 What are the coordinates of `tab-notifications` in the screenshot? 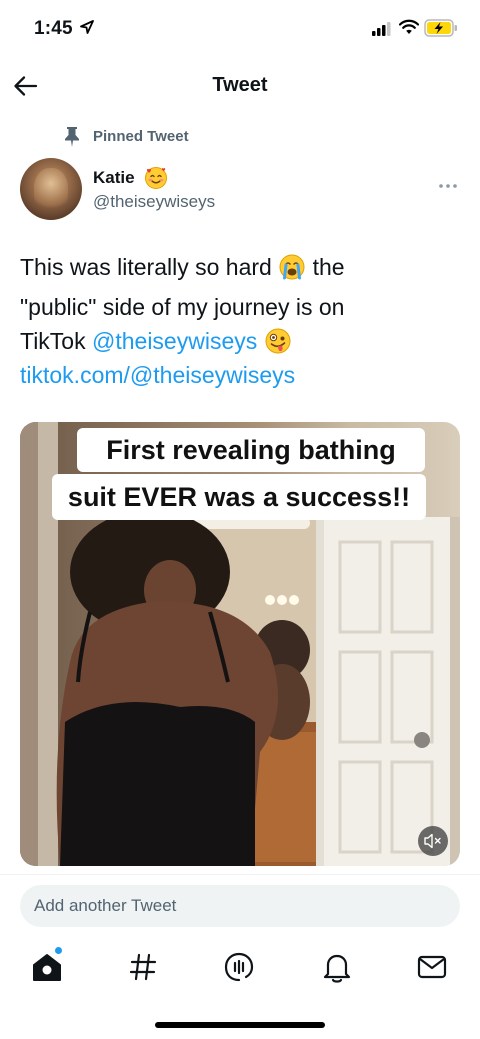 It's located at (337, 967).